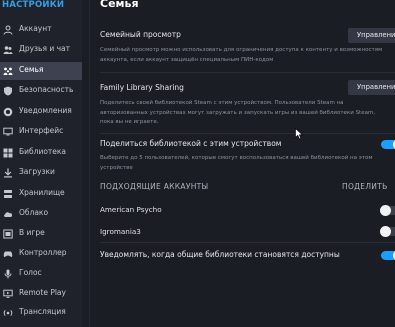 Image resolution: width=395 pixels, height=327 pixels. Describe the element at coordinates (8, 194) in the screenshot. I see `storage-icon` at that location.